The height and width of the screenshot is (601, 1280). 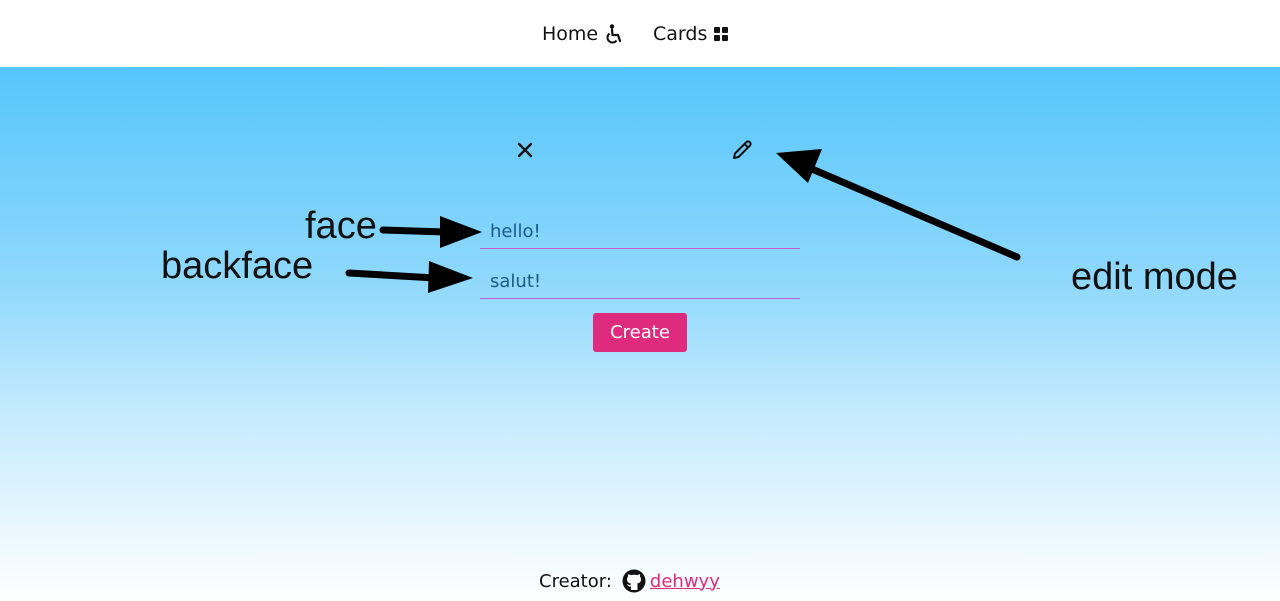 I want to click on nav-home-link: Home, so click(x=582, y=34).